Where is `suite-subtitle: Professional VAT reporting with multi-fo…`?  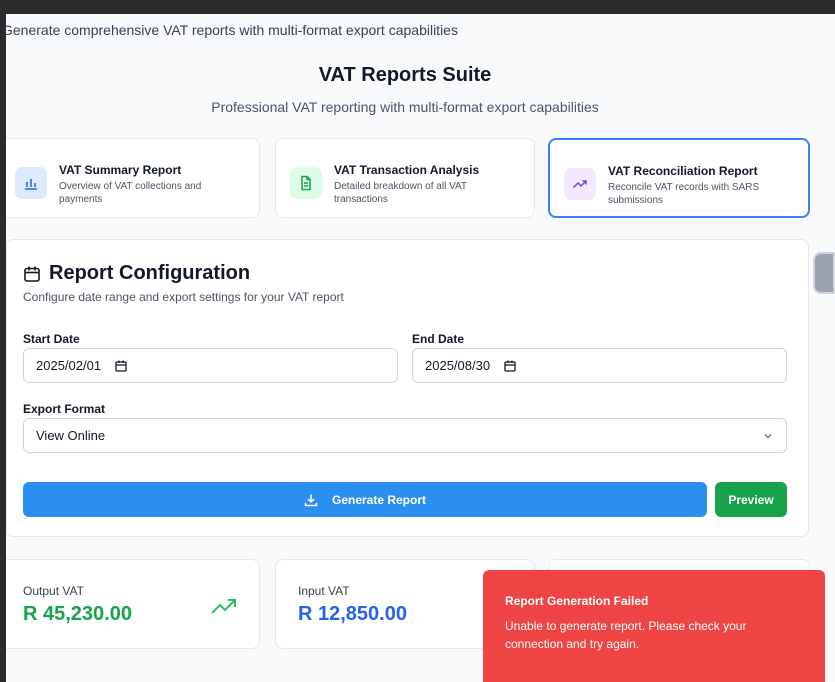 suite-subtitle: Professional VAT reporting with multi-fo… is located at coordinates (405, 107).